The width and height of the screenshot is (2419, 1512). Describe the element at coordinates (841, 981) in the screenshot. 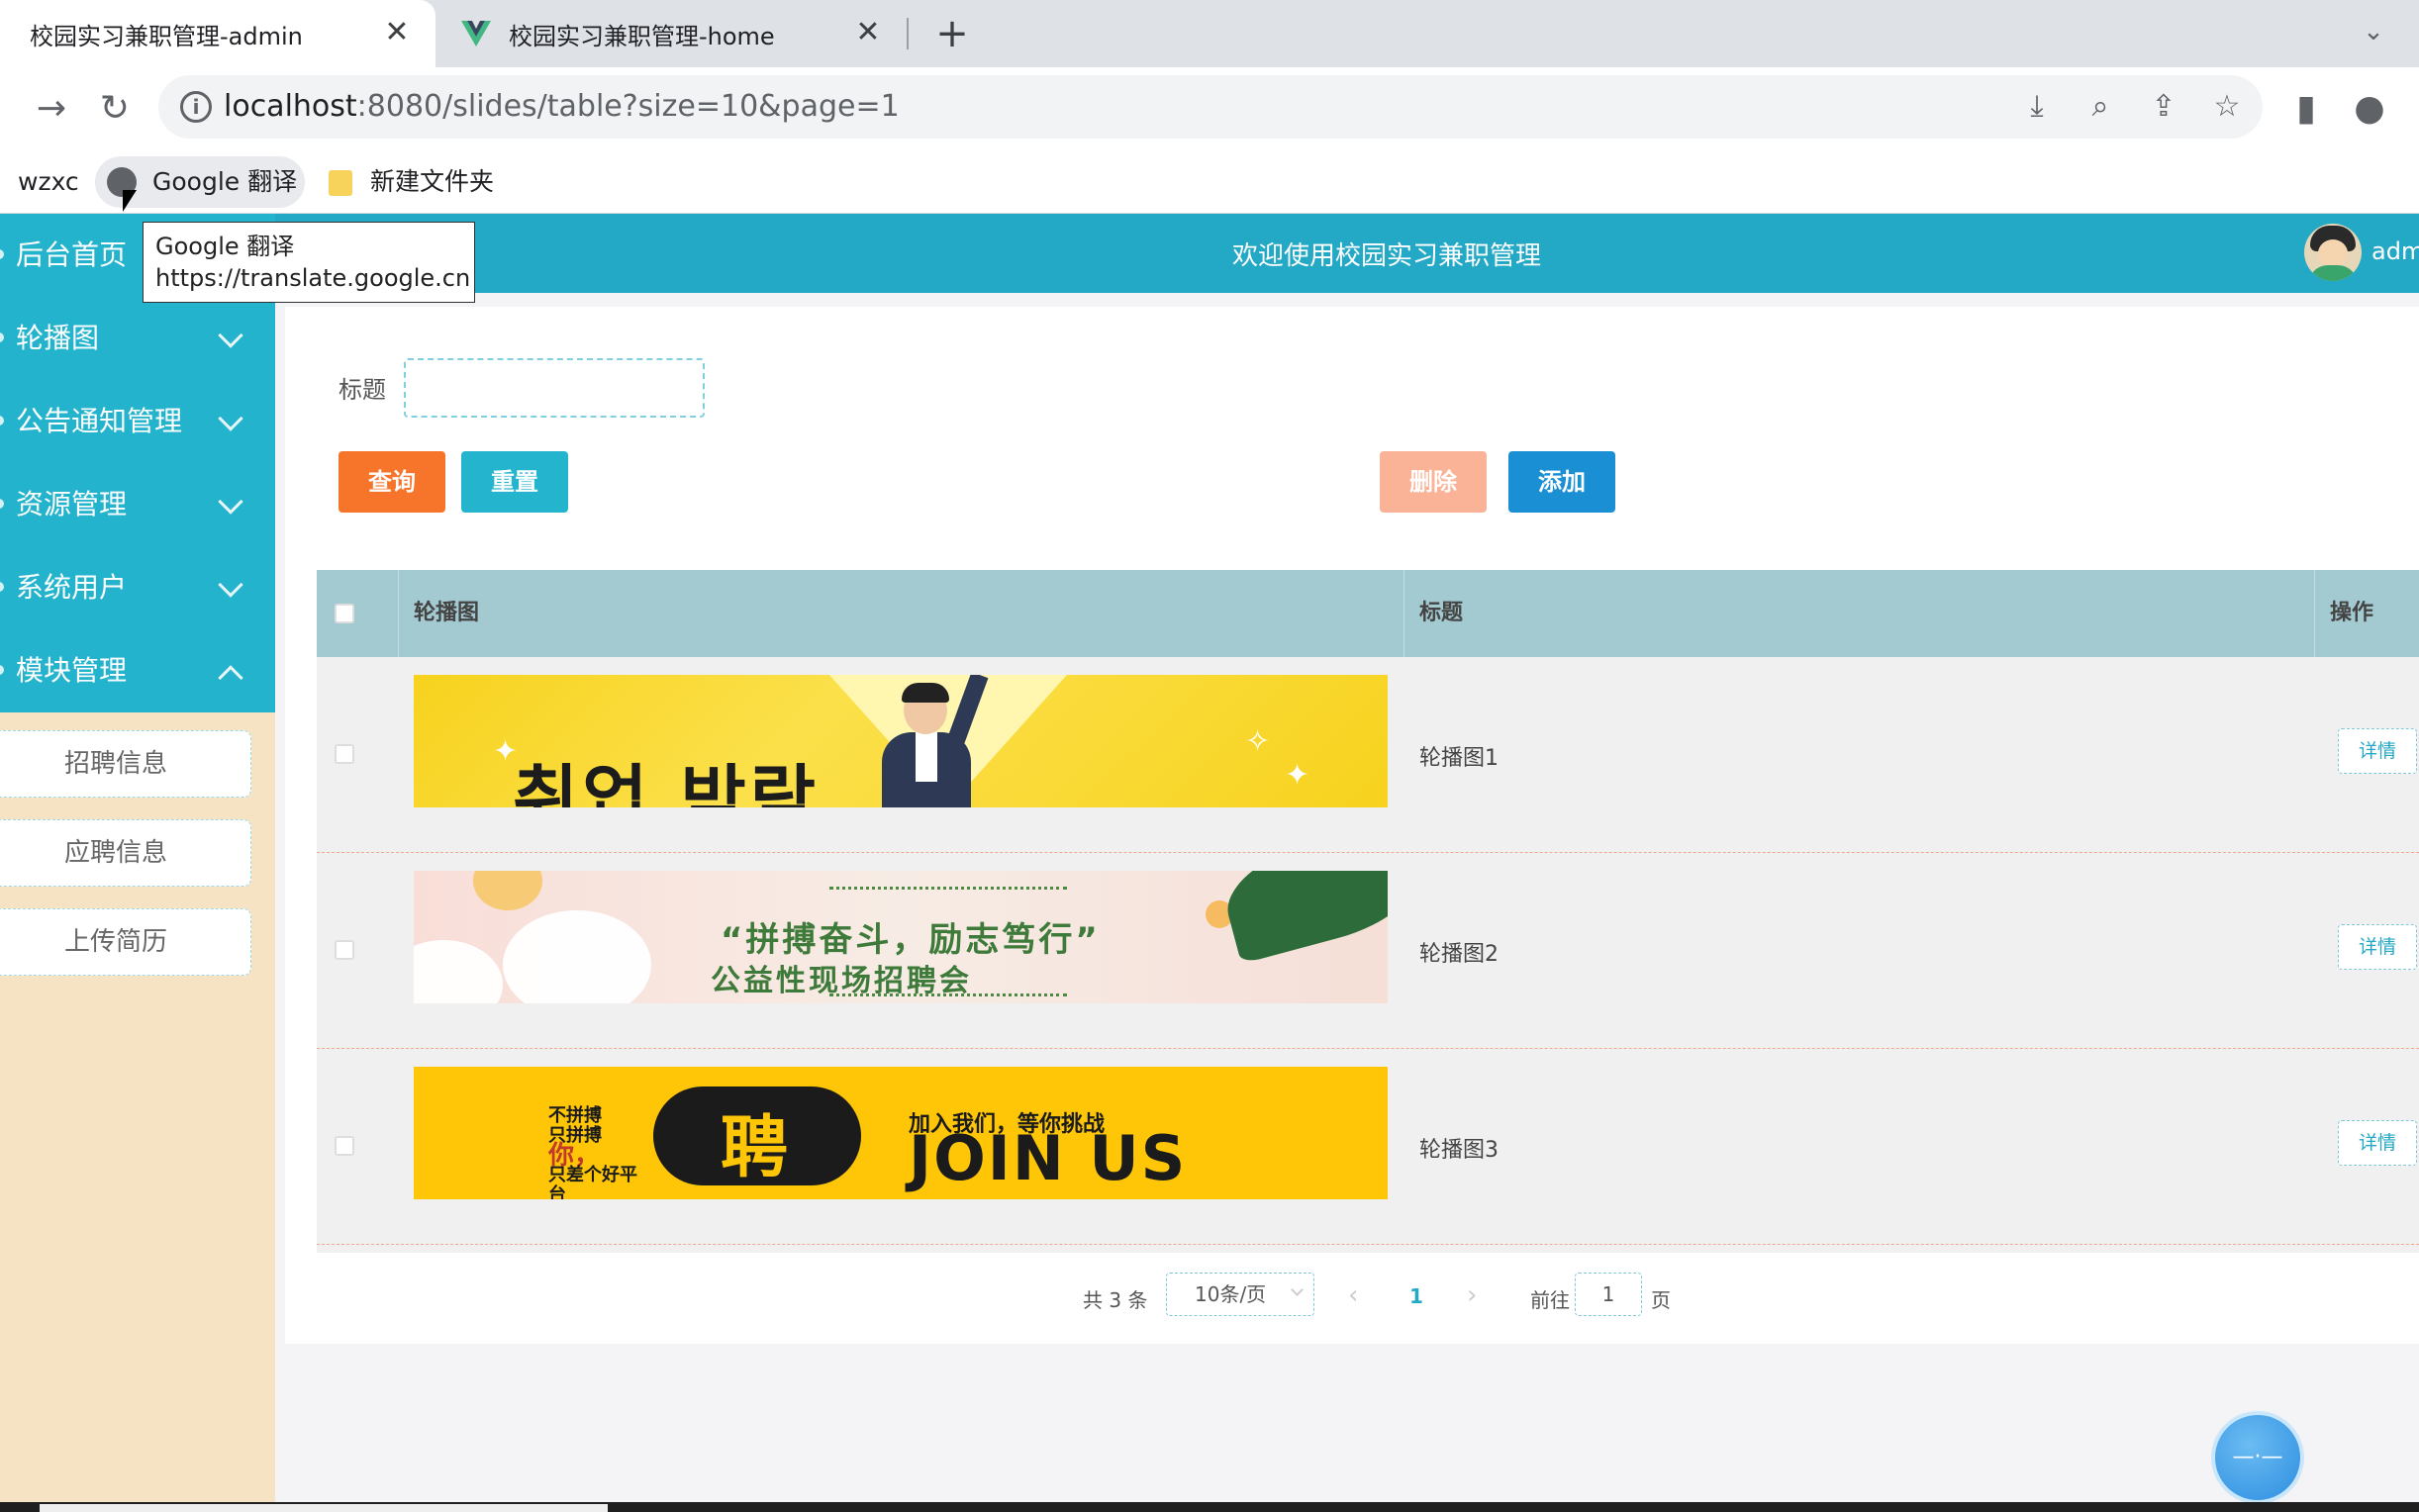

I see `banner-line2: 公益性现场招聘会` at that location.